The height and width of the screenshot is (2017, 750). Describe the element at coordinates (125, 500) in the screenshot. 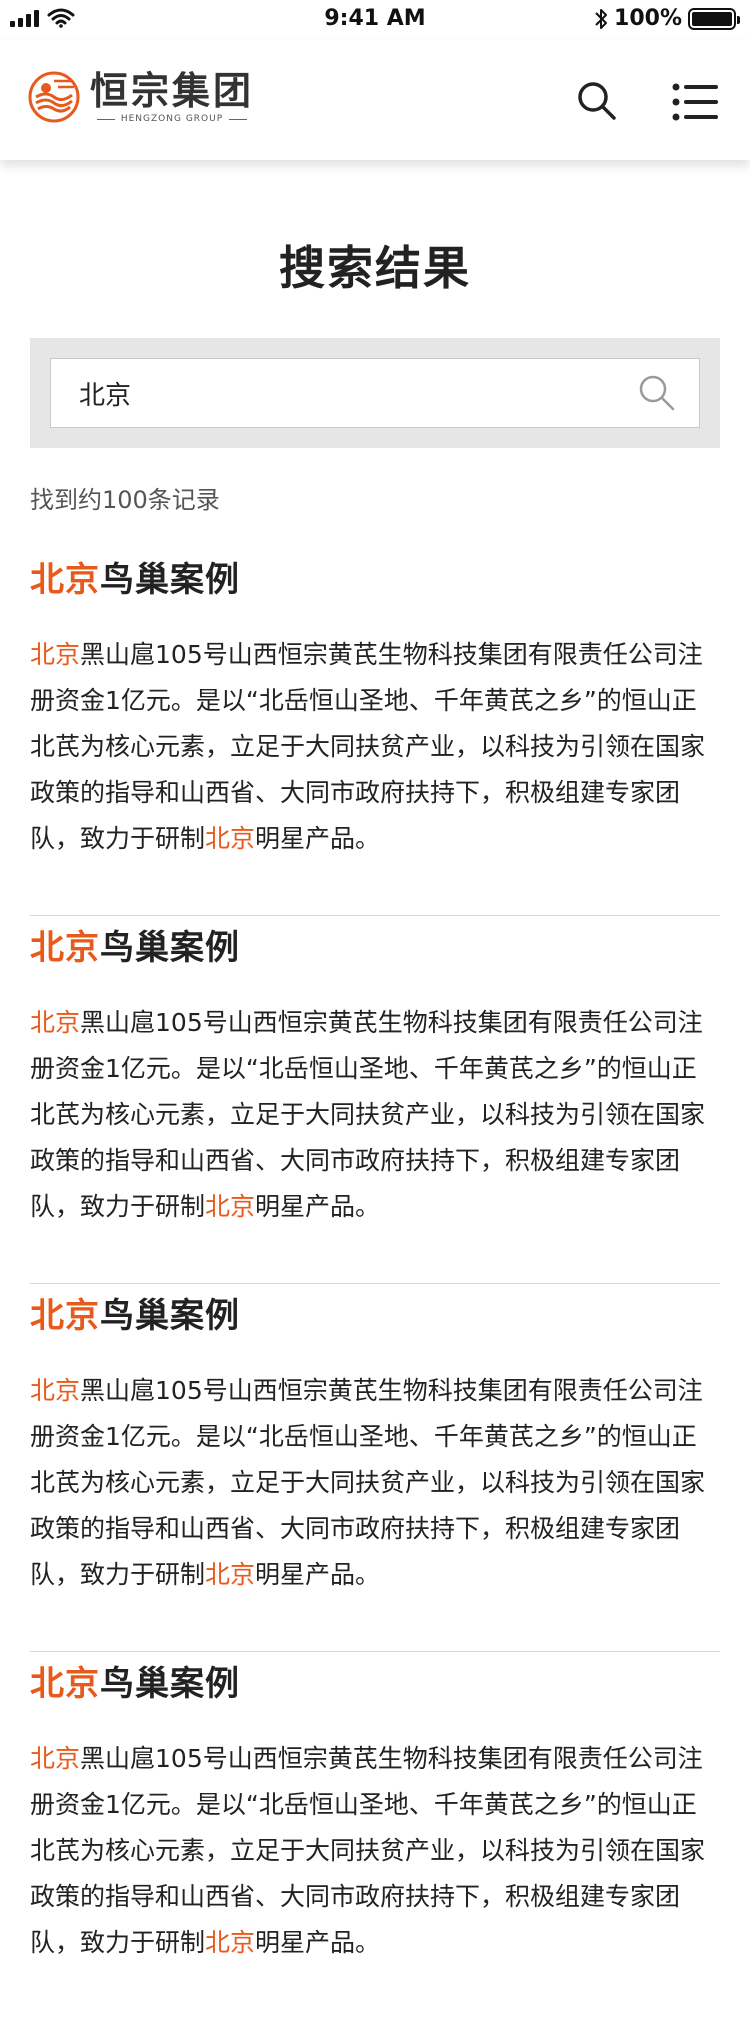

I see `result-count: 找到约100条记录` at that location.